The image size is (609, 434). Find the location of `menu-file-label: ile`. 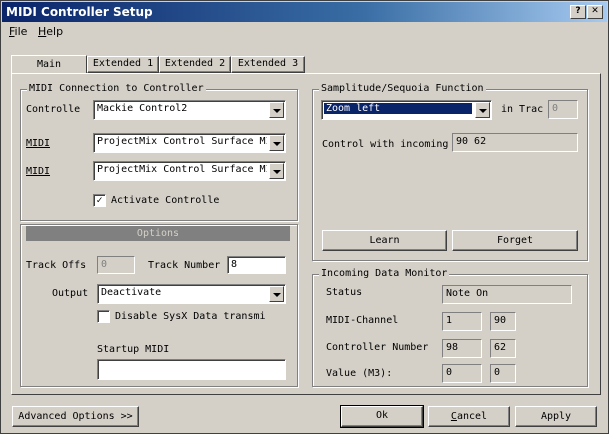

menu-file-label: ile is located at coordinates (21, 31).